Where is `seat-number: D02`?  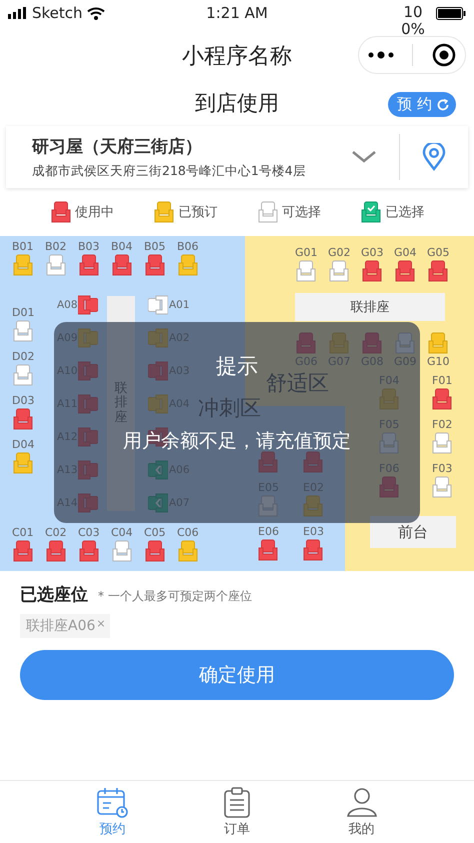
seat-number: D02 is located at coordinates (23, 356).